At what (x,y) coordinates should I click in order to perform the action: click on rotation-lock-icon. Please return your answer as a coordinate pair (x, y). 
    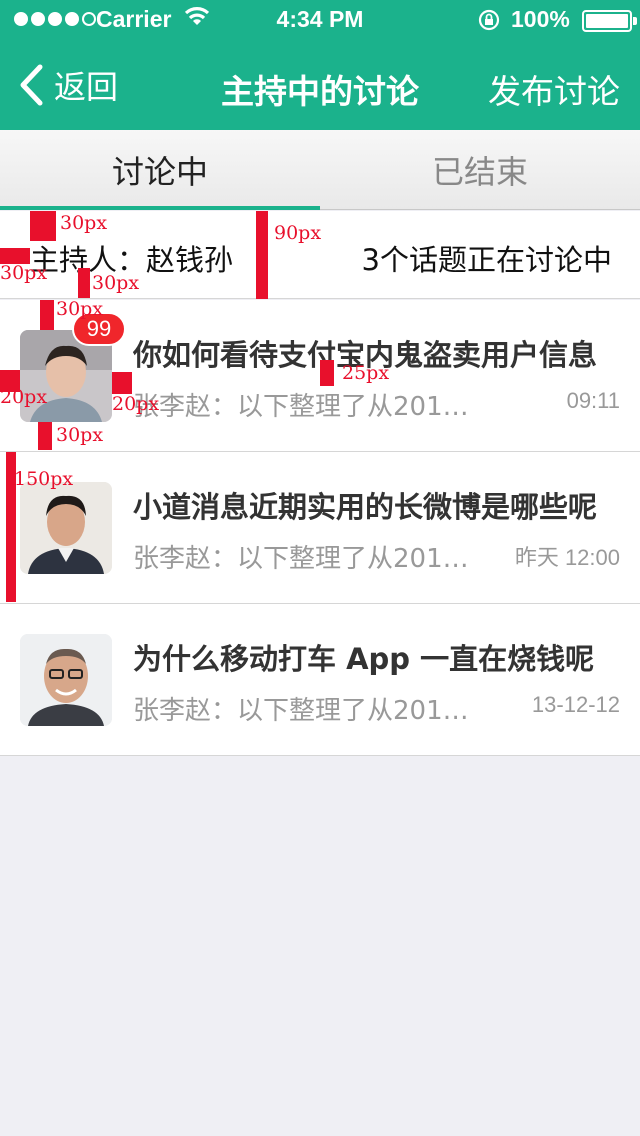
    Looking at the image, I should click on (489, 20).